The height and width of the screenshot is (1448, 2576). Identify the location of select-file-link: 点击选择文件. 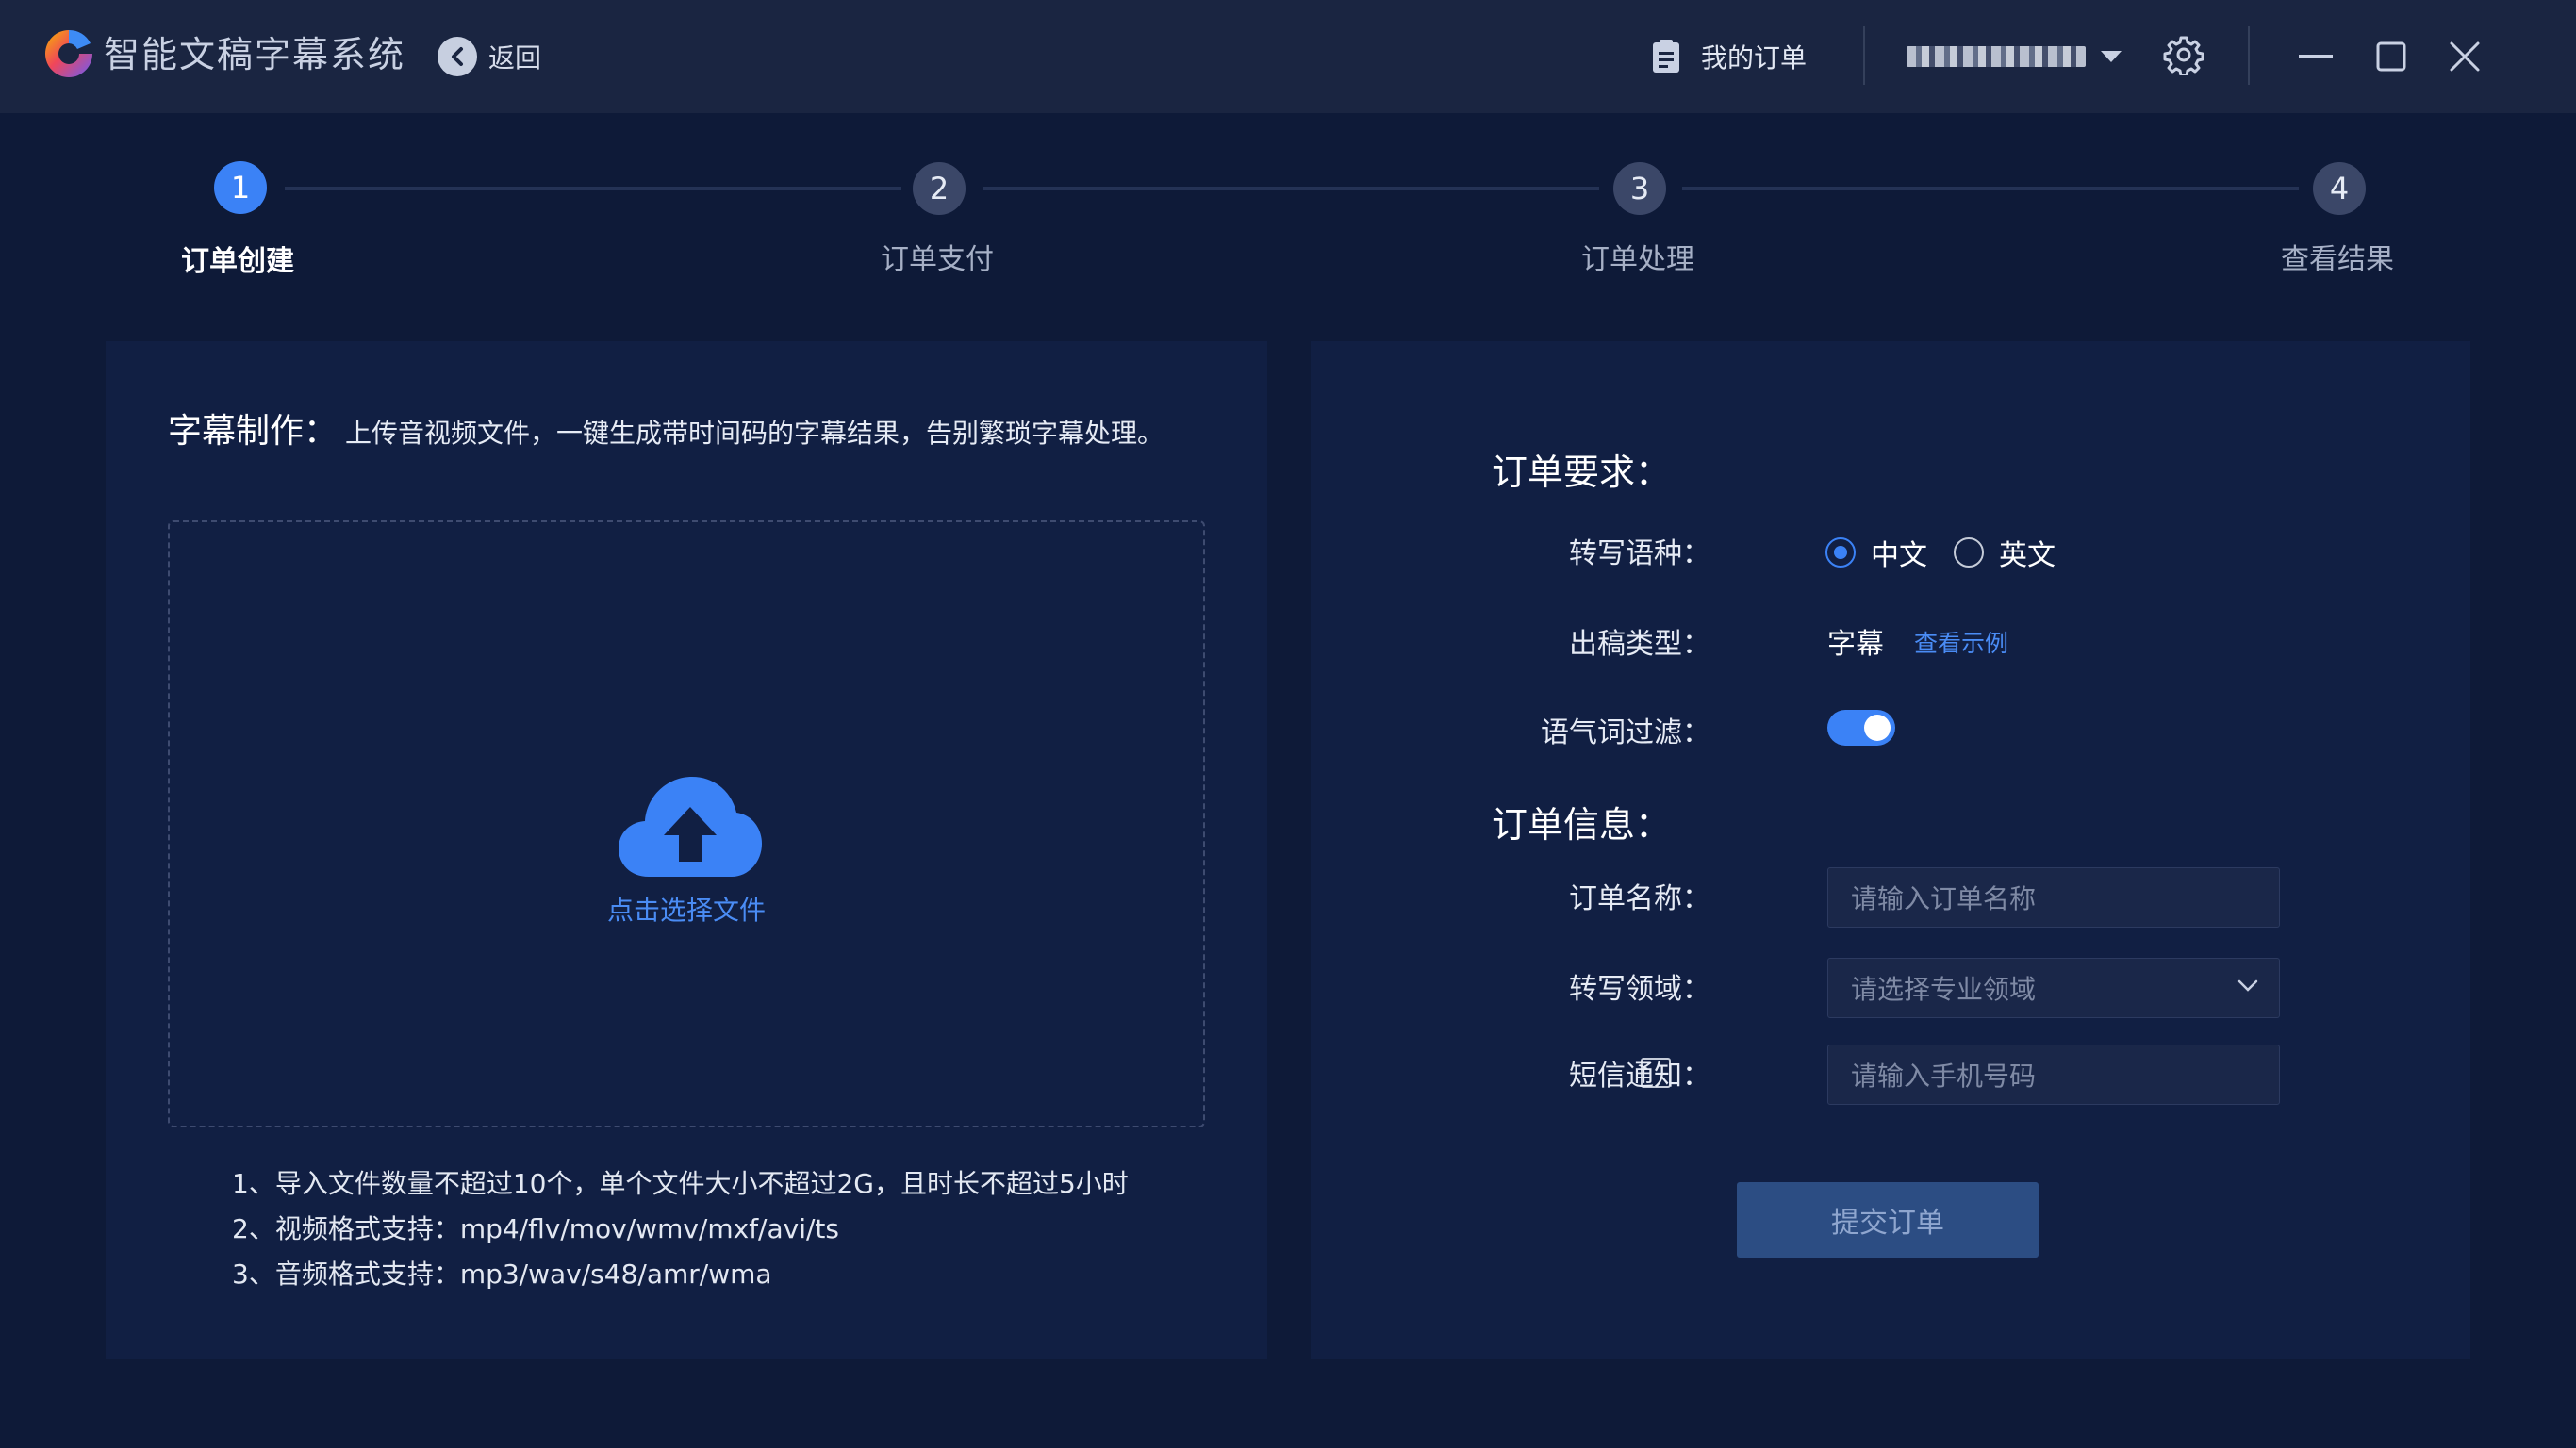
(686, 909).